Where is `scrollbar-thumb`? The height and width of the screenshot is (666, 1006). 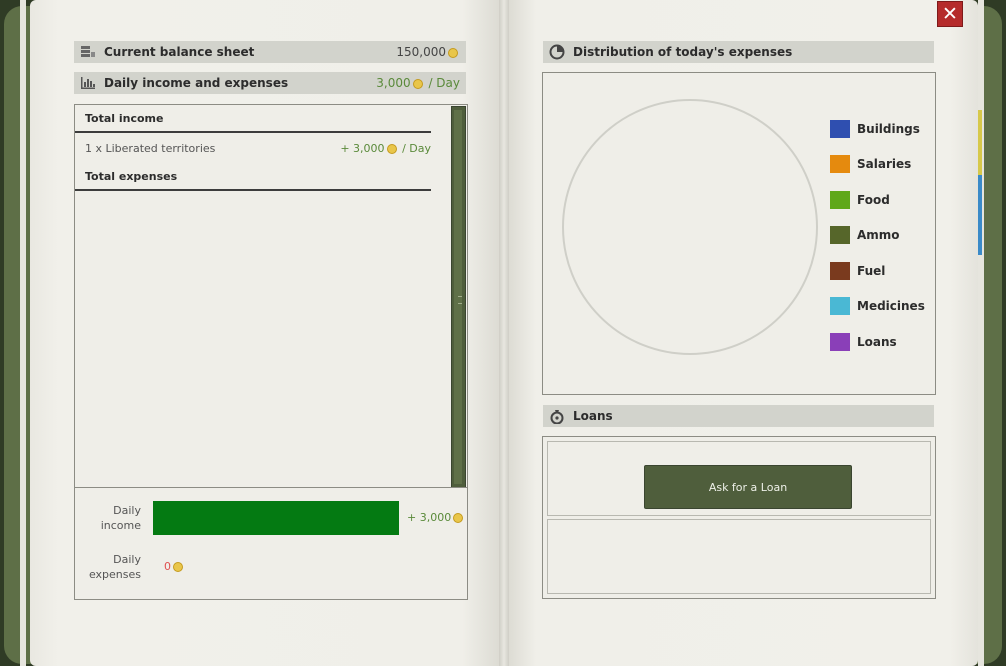
scrollbar-thumb is located at coordinates (458, 297).